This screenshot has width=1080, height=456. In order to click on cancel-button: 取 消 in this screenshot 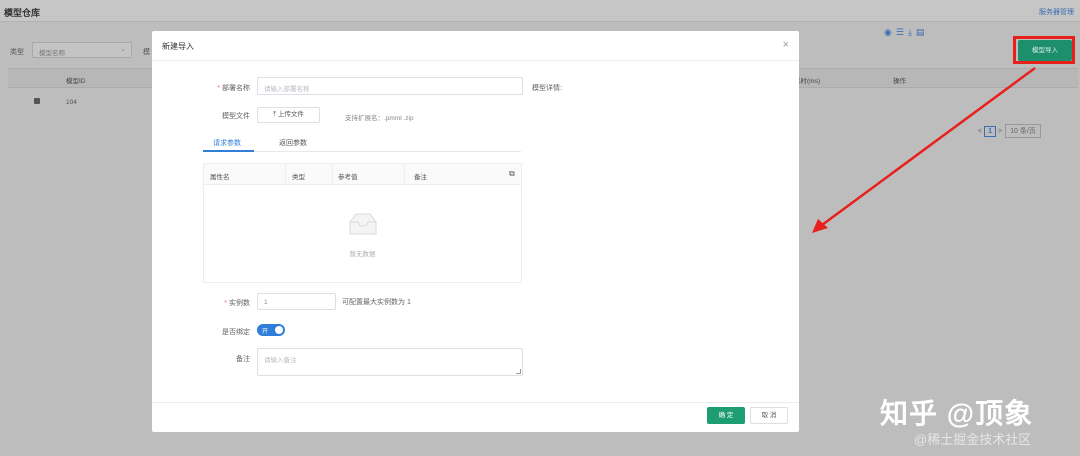, I will do `click(769, 415)`.